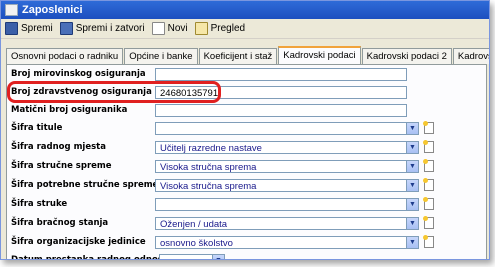 This screenshot has height=267, width=495. I want to click on maticni-field, so click(281, 110).